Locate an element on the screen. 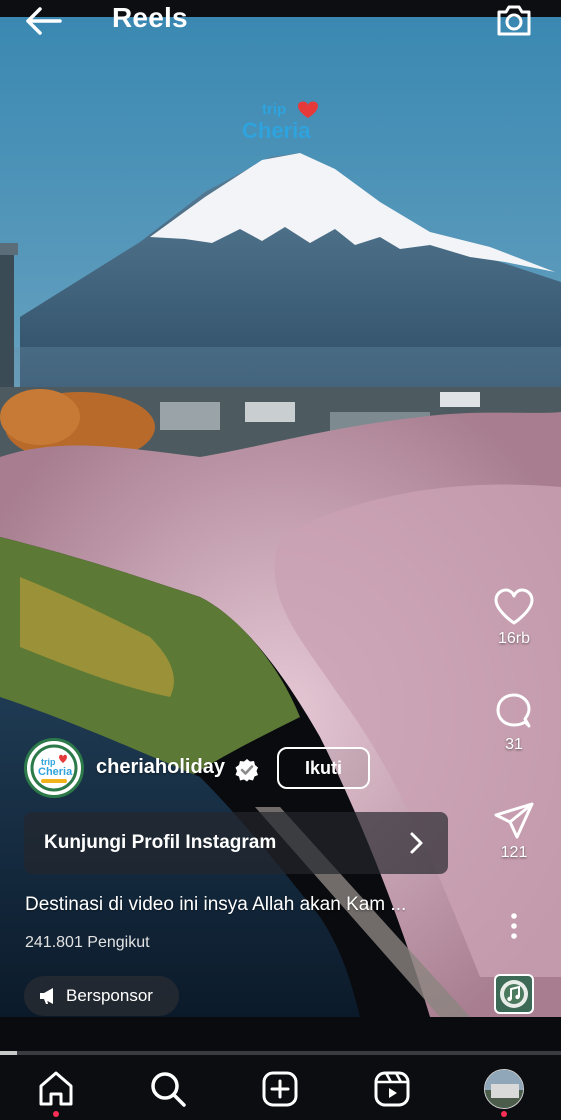 Image resolution: width=561 pixels, height=1120 pixels. heart-icon is located at coordinates (514, 606).